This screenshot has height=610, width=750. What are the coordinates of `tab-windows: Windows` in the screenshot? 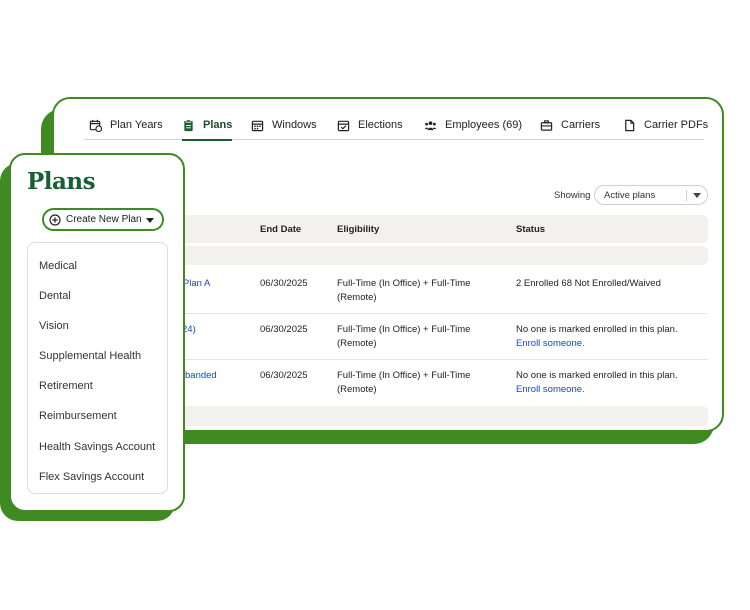 It's located at (284, 125).